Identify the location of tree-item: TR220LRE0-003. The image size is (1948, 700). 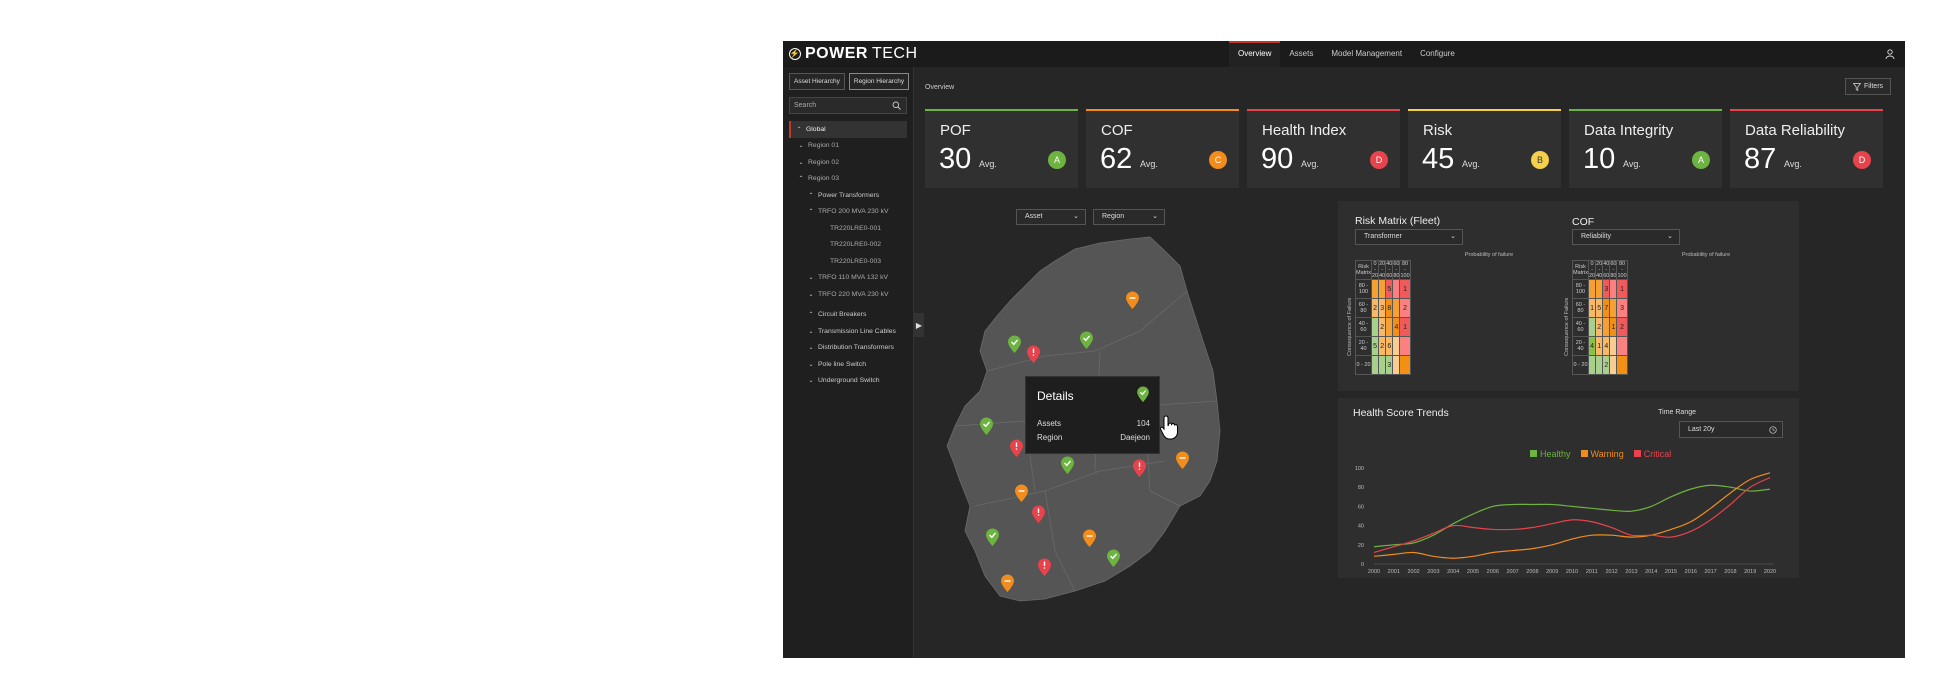
(848, 261).